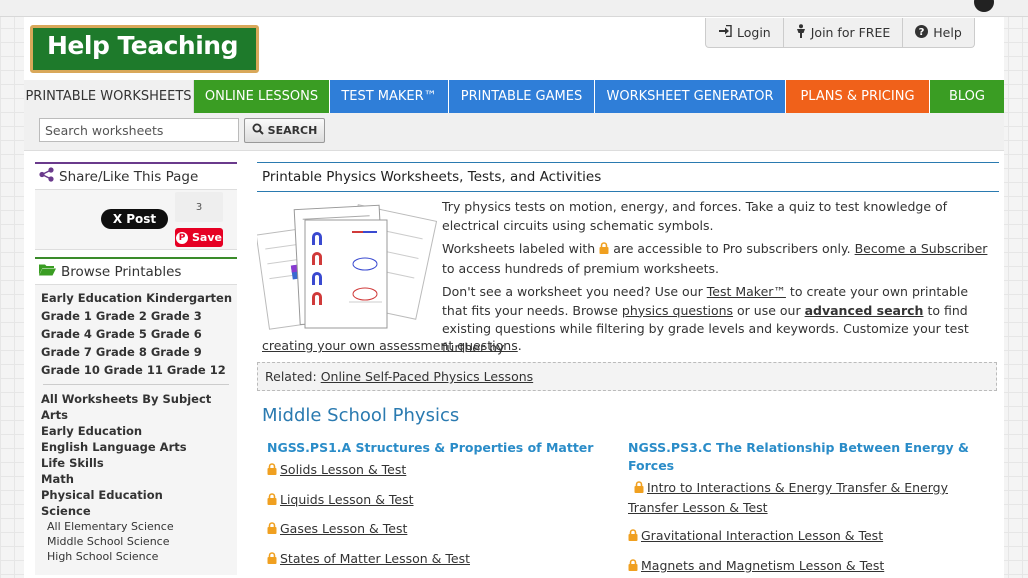 The height and width of the screenshot is (578, 1028). I want to click on subject-item: Math, so click(136, 479).